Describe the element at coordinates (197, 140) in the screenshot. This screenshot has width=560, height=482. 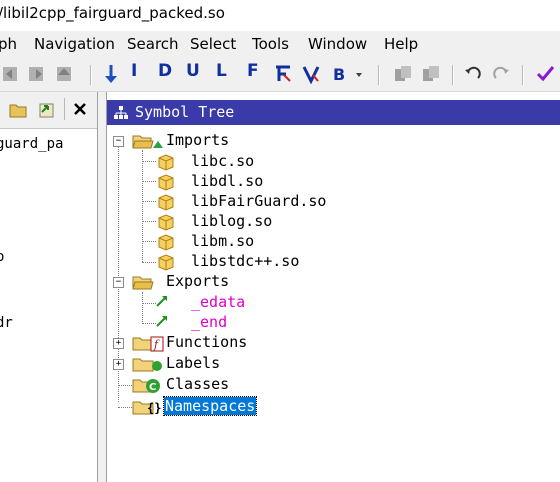
I see `imports-node: Imports` at that location.